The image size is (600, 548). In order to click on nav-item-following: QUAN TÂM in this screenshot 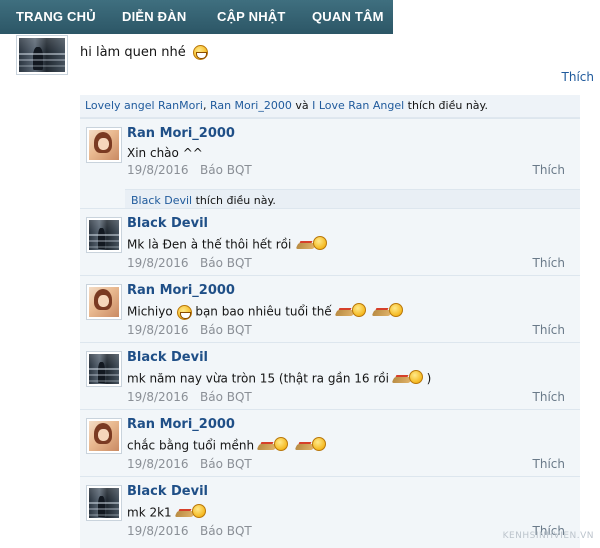, I will do `click(348, 16)`.